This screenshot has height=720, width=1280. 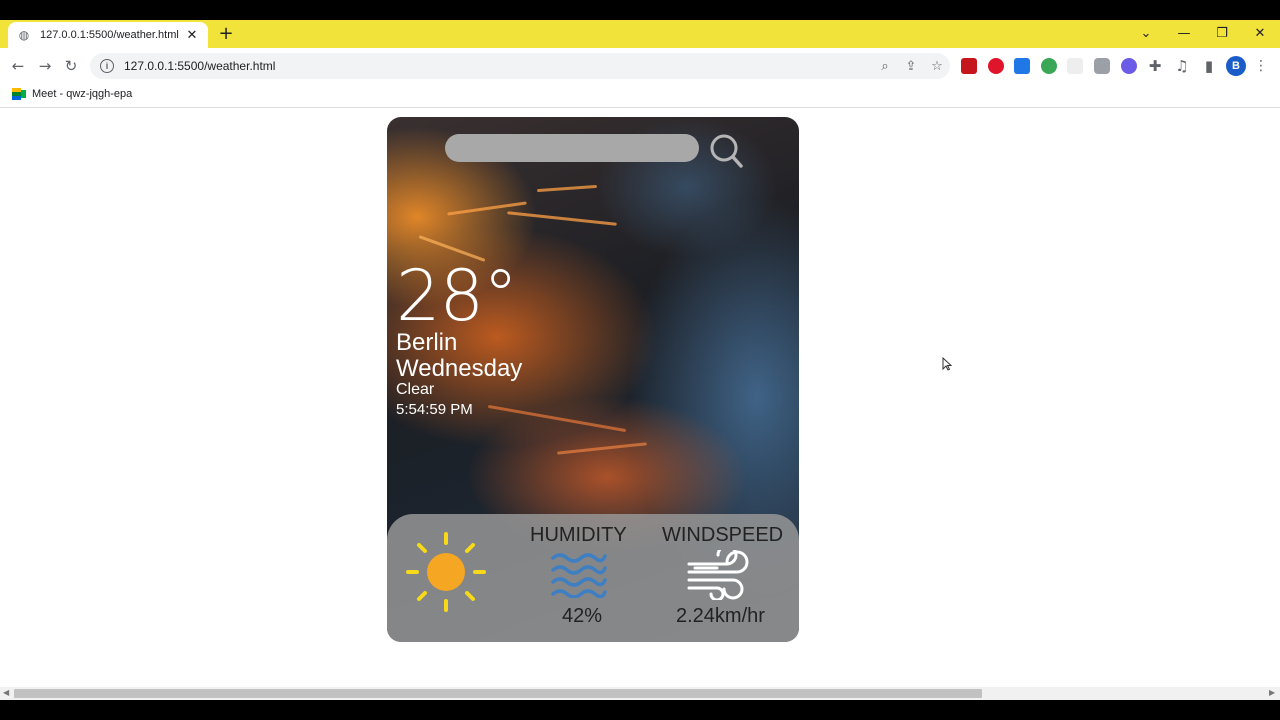 What do you see at coordinates (911, 66) in the screenshot?
I see `share-icon: ⇪` at bounding box center [911, 66].